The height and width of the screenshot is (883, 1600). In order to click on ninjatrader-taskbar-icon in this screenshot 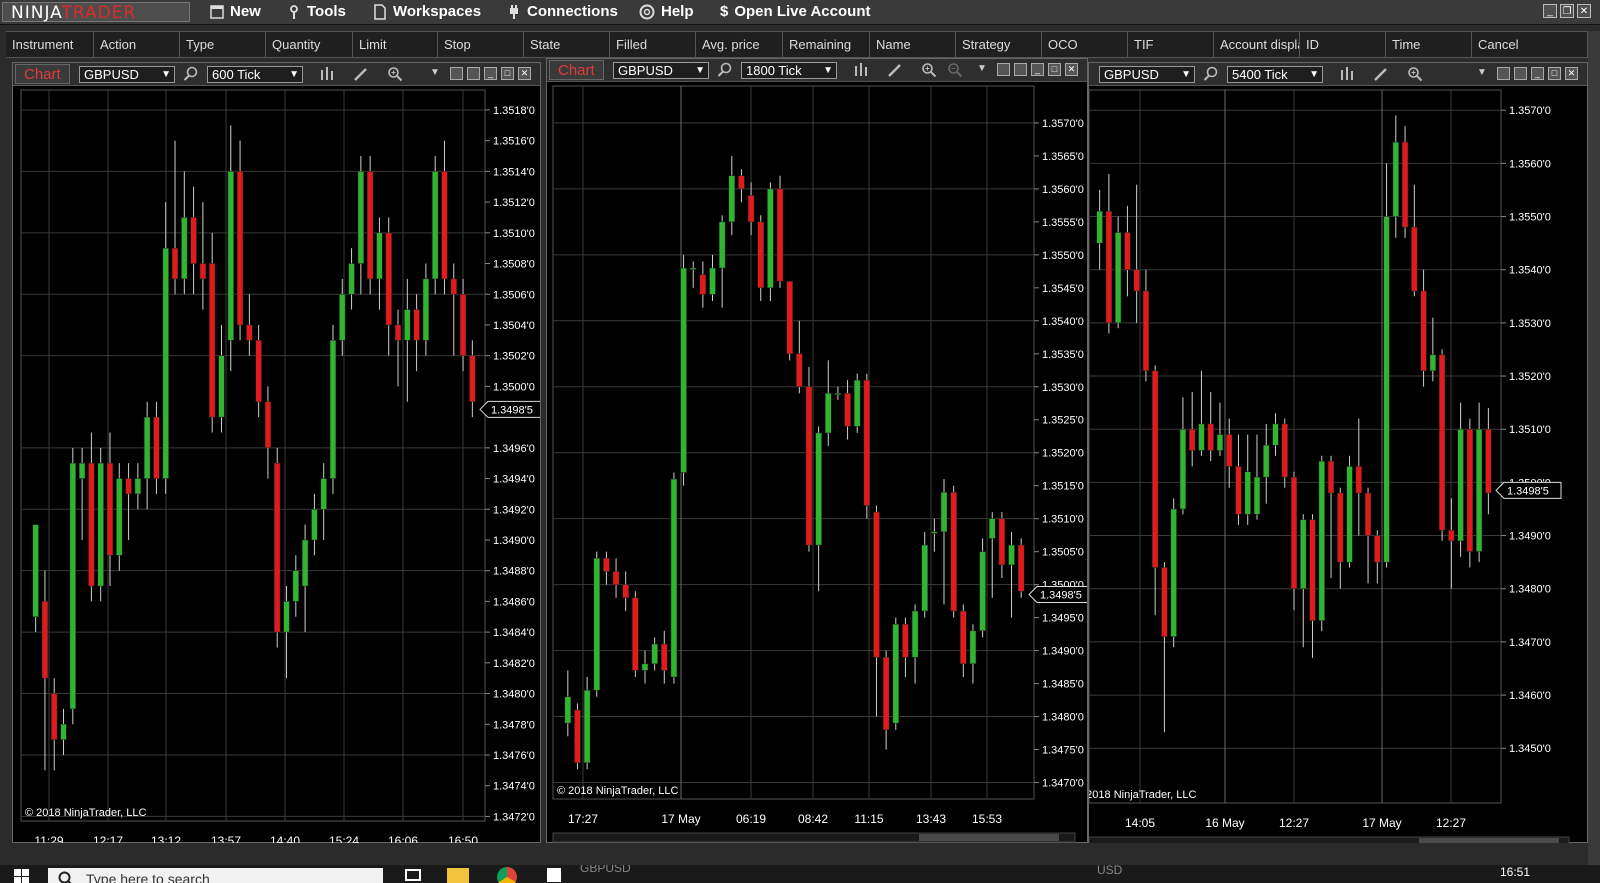, I will do `click(554, 875)`.